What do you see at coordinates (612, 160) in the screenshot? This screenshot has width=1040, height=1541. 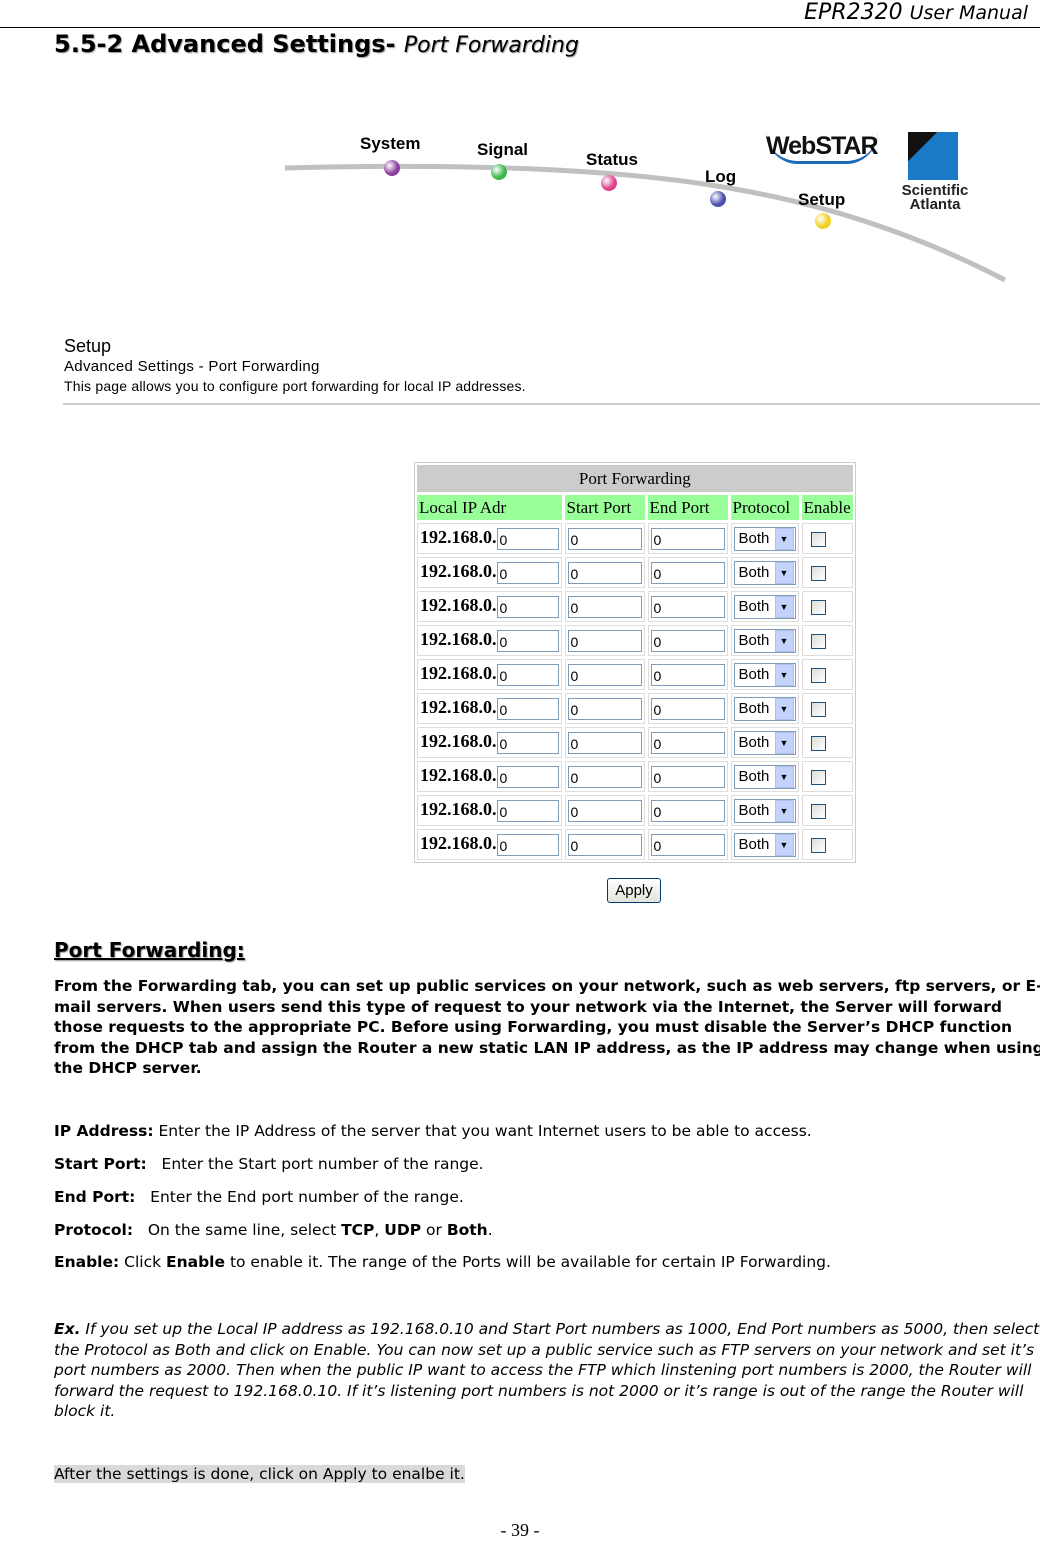 I see `nav-status: Status` at bounding box center [612, 160].